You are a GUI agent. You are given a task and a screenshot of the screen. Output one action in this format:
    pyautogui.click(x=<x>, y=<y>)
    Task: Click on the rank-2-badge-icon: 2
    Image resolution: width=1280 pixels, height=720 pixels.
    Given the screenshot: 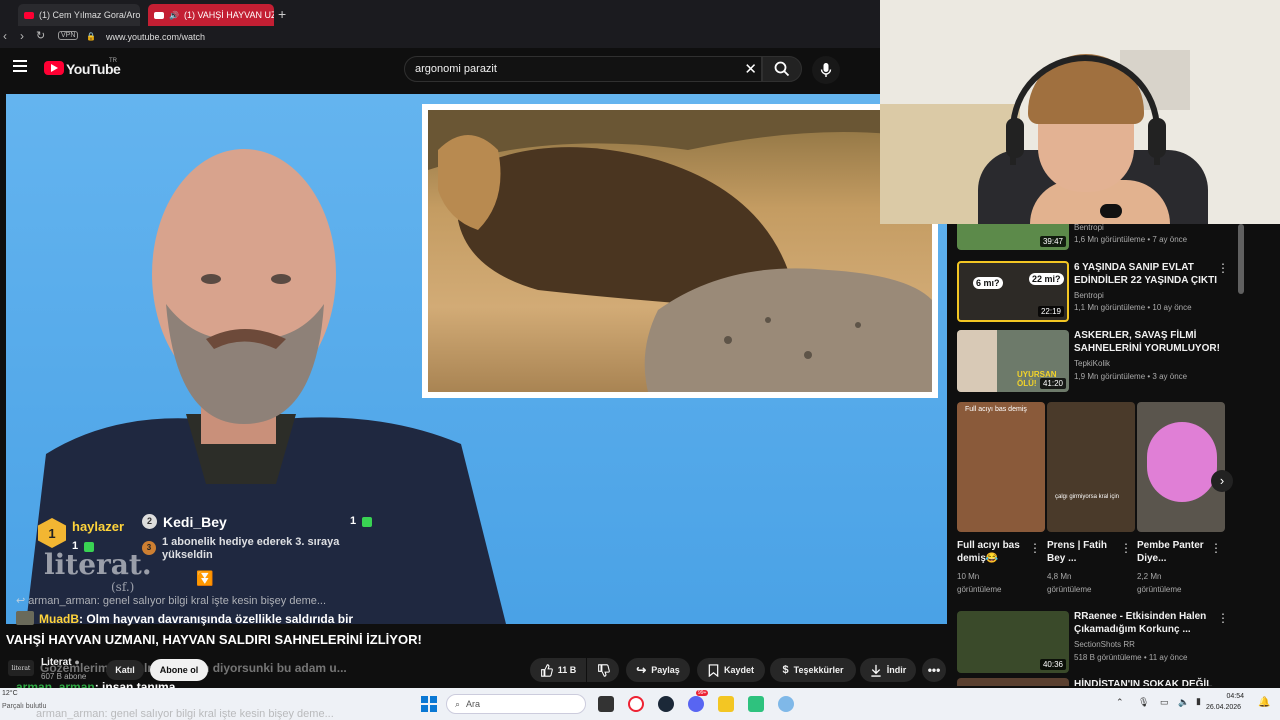 What is the action you would take?
    pyautogui.click(x=149, y=521)
    